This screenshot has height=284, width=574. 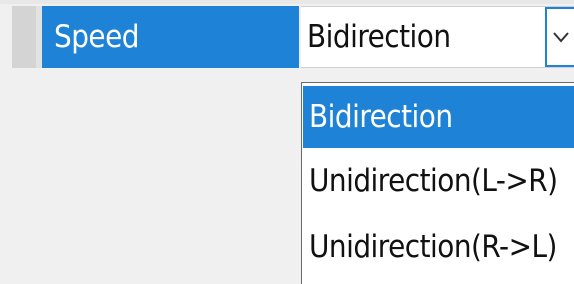 What do you see at coordinates (170, 37) in the screenshot?
I see `property-name-cell: Speed` at bounding box center [170, 37].